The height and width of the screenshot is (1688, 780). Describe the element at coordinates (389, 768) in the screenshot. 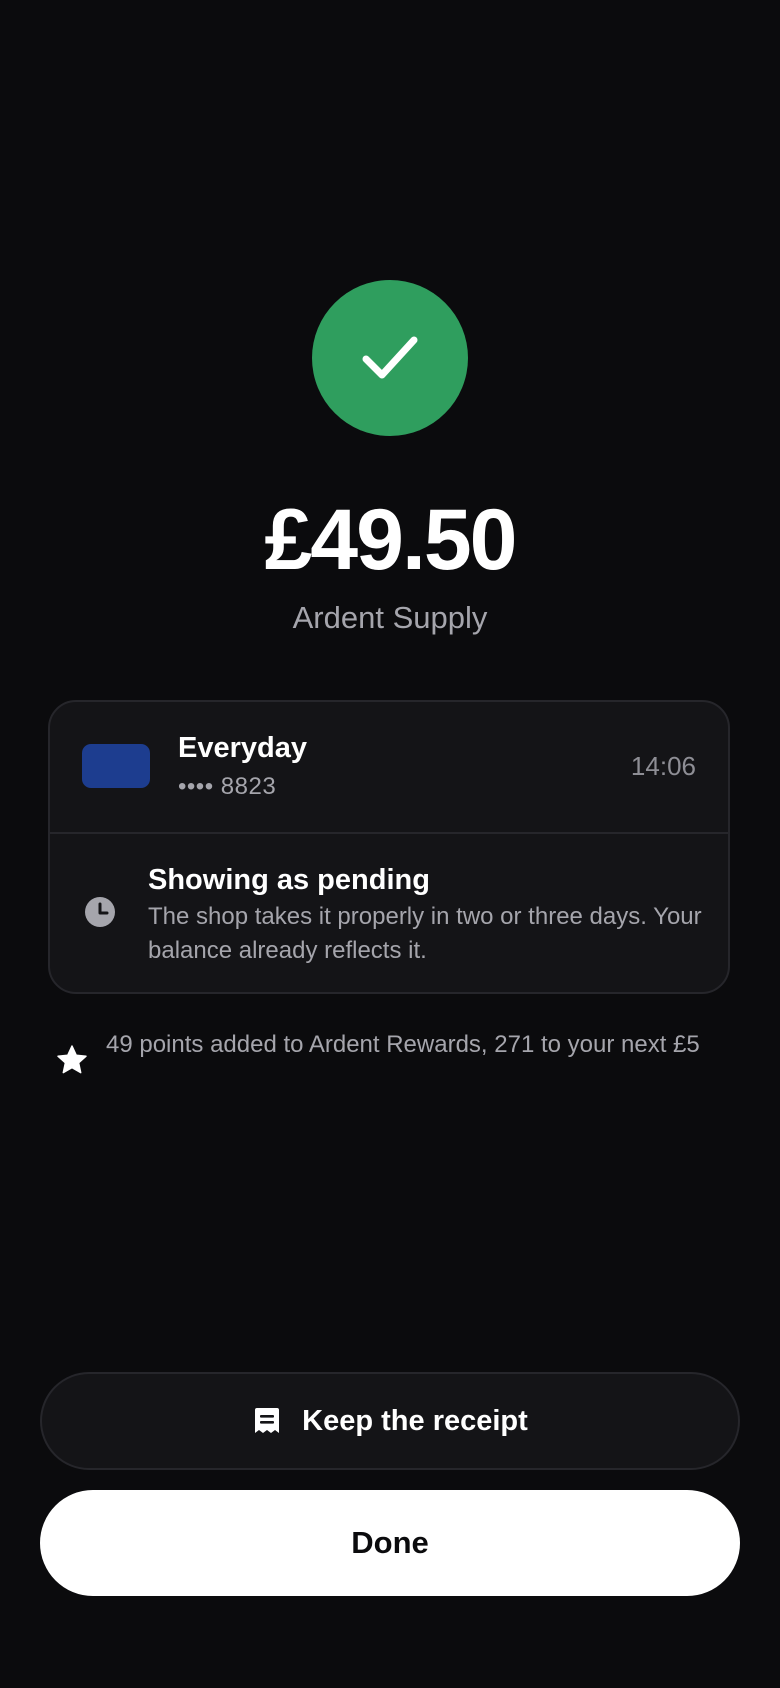

I see `account-row: Everyday •••• 8823 14:06` at that location.